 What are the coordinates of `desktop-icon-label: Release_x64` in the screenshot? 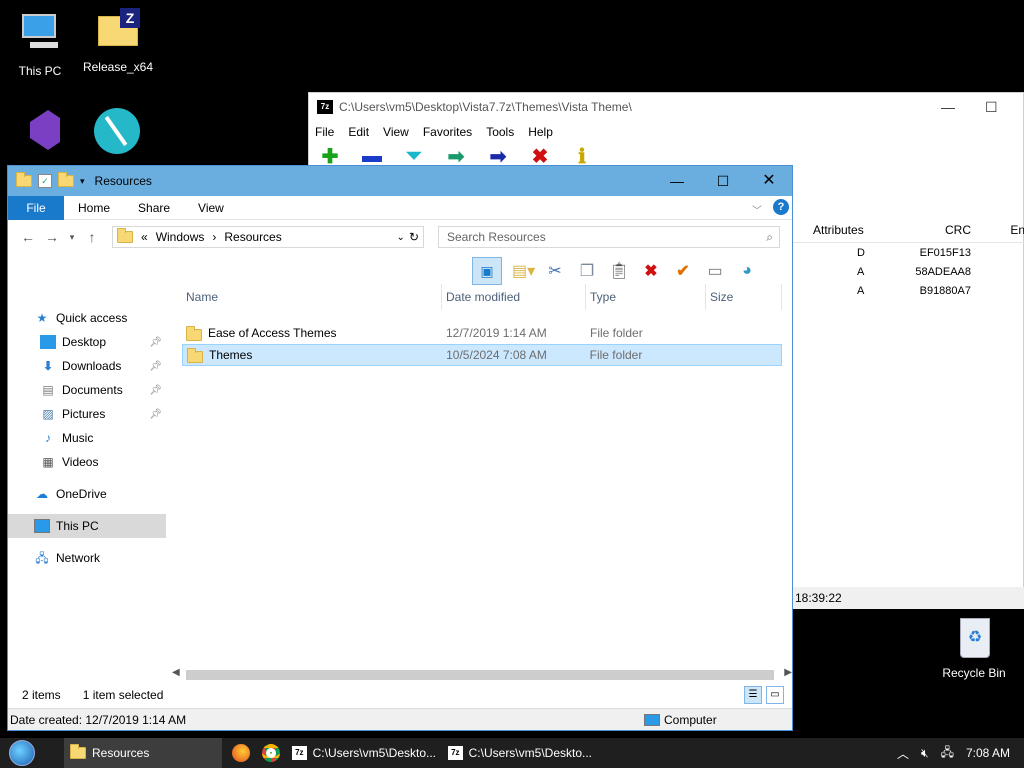 It's located at (118, 67).